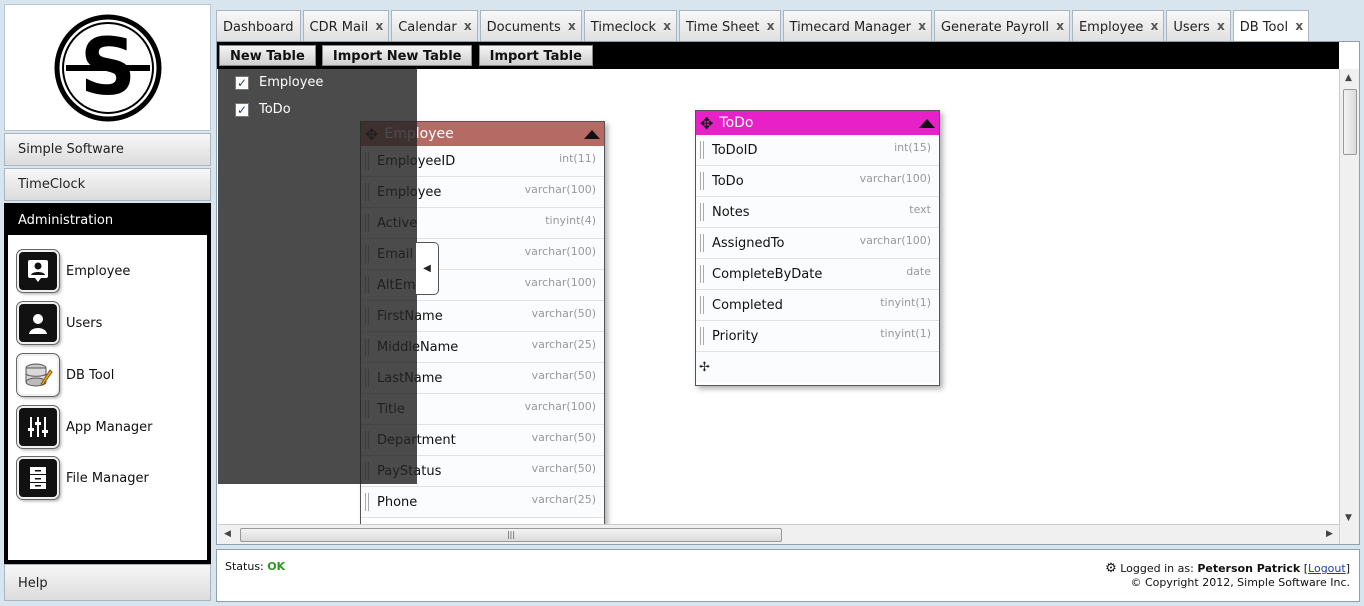  I want to click on tab-label: Timeclock, so click(623, 27).